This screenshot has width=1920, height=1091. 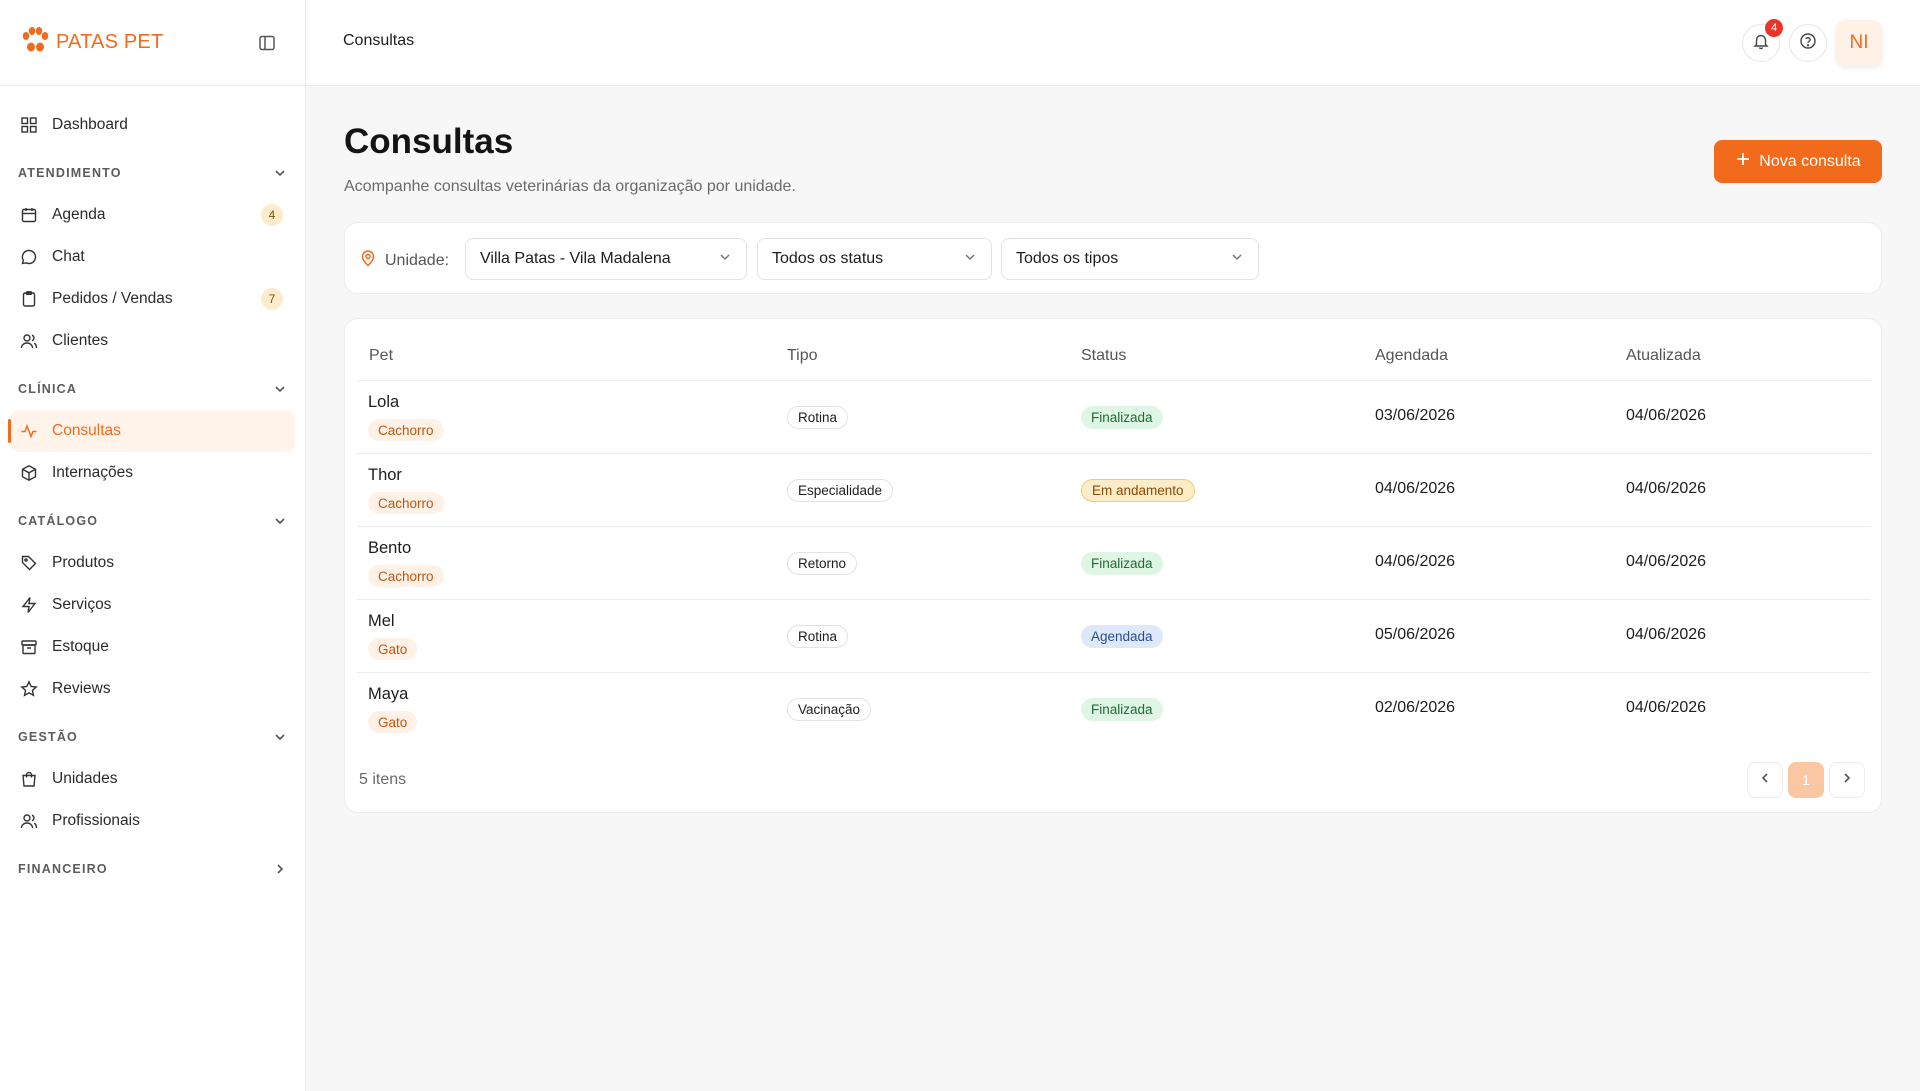 I want to click on count-badge: 4, so click(x=272, y=215).